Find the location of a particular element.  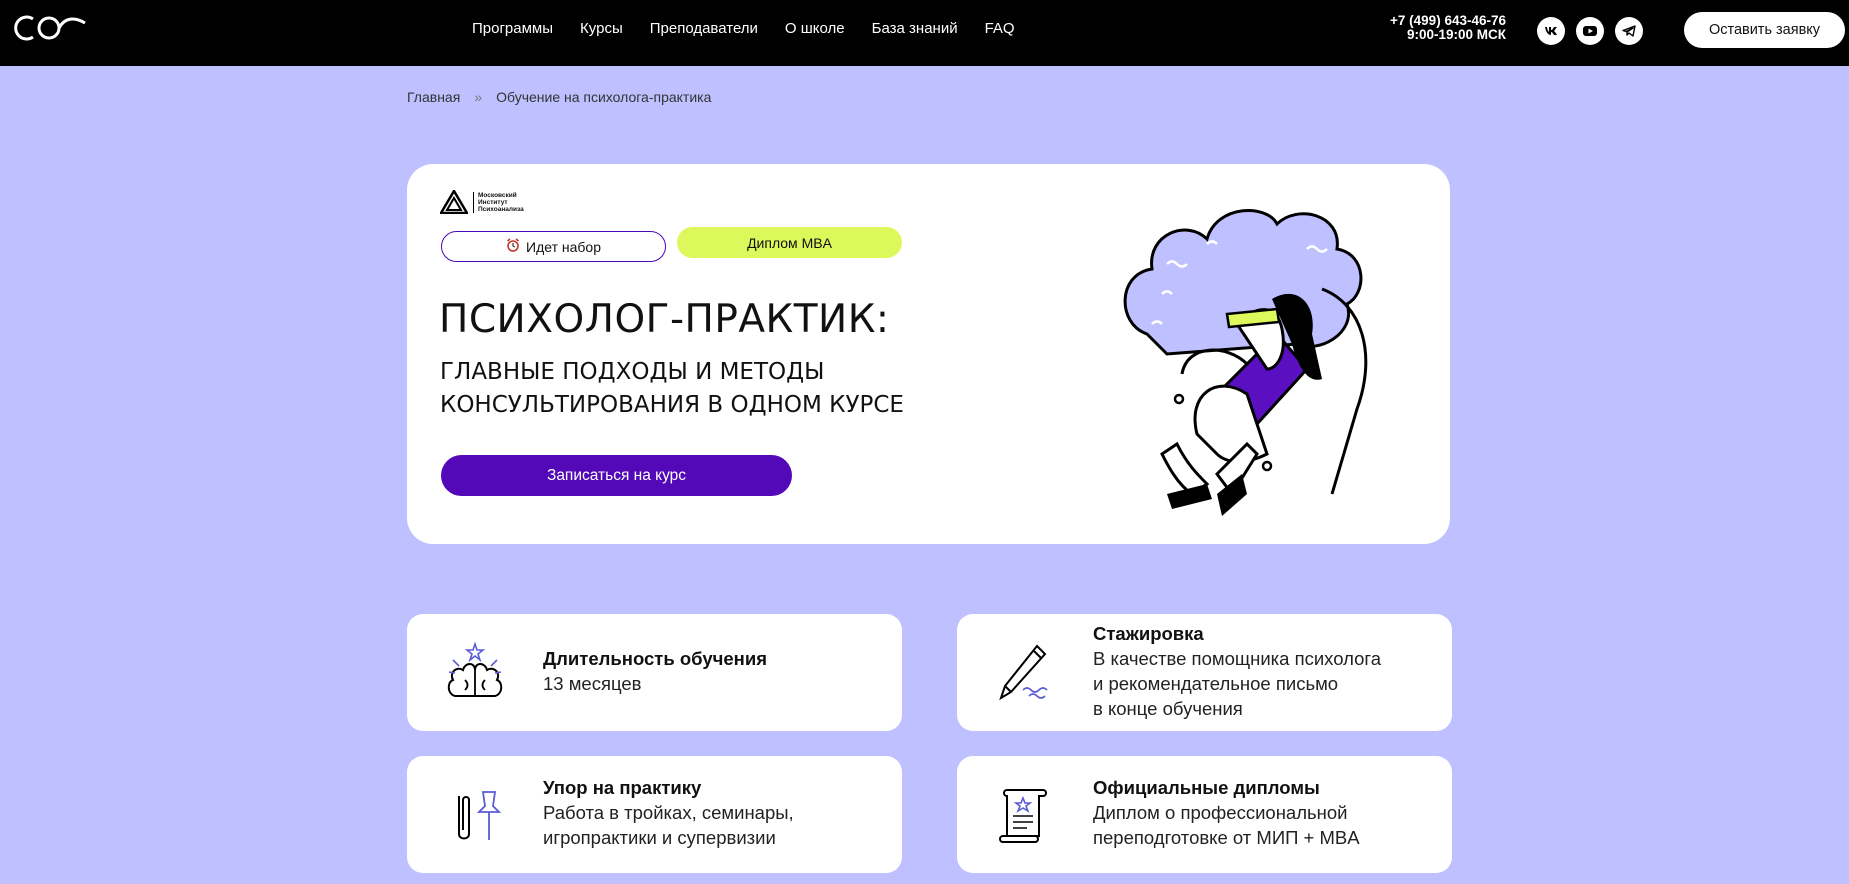

triangle-logo-icon is located at coordinates (454, 202).